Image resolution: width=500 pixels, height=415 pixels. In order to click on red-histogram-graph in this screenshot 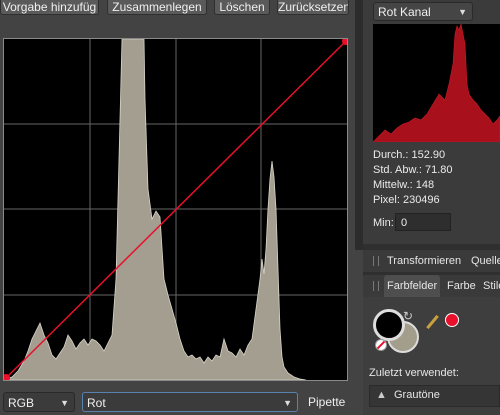, I will do `click(436, 82)`.